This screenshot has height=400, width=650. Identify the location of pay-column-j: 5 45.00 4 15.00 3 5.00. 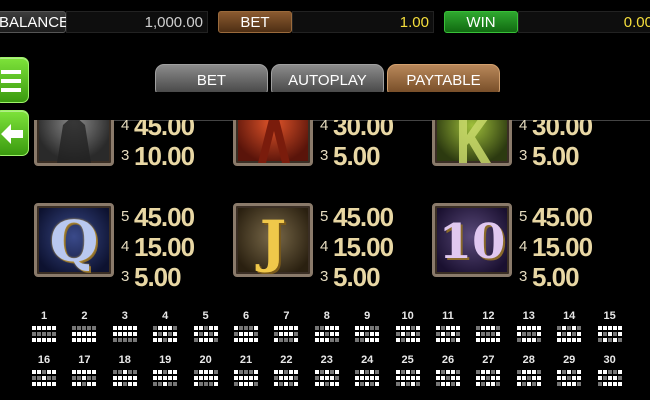
(357, 247).